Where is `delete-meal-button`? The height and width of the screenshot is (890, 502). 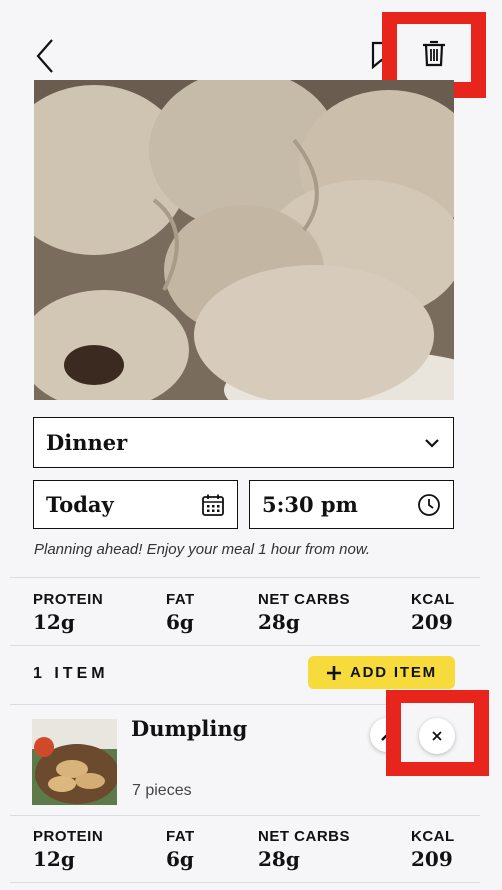
delete-meal-button is located at coordinates (434, 53).